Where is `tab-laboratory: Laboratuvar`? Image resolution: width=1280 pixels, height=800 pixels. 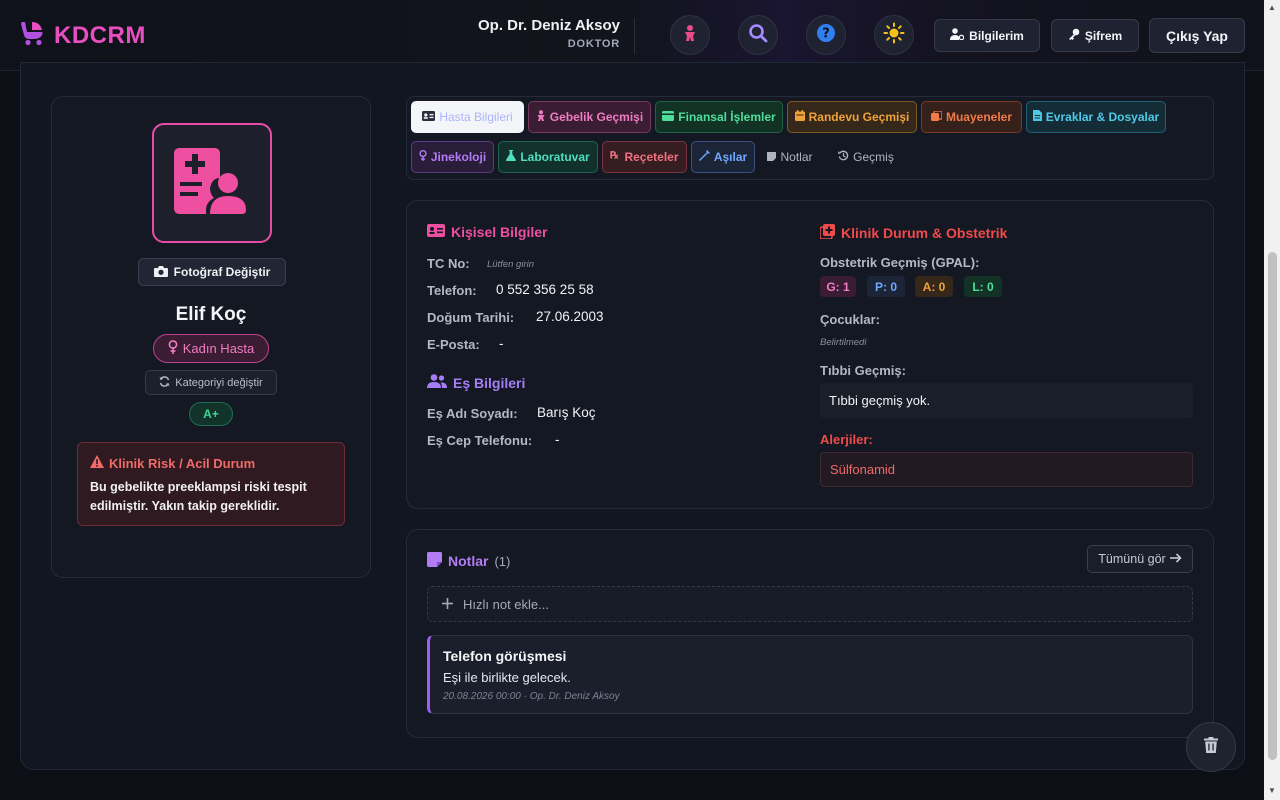
tab-laboratory: Laboratuvar is located at coordinates (548, 157).